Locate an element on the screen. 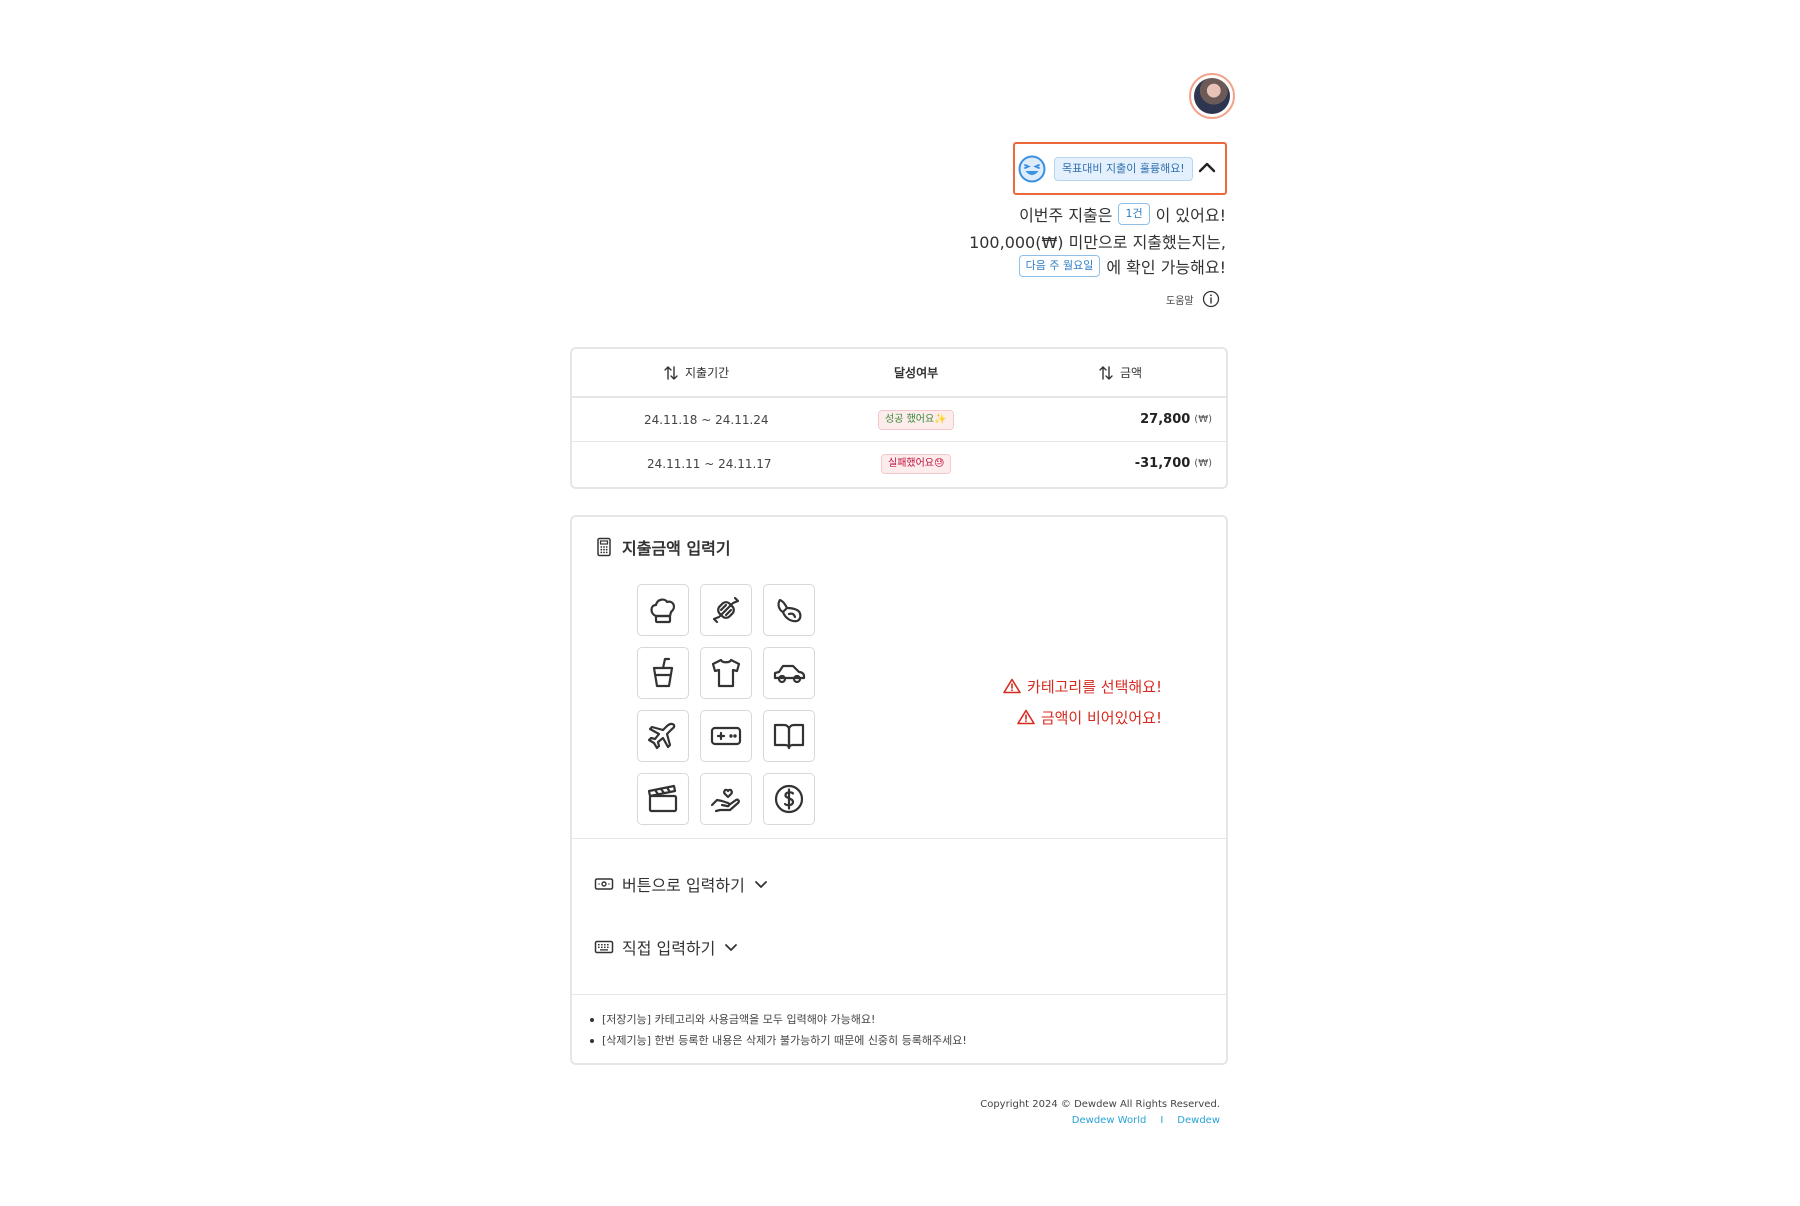 The image size is (1800, 1206). category-donation-button is located at coordinates (726, 799).